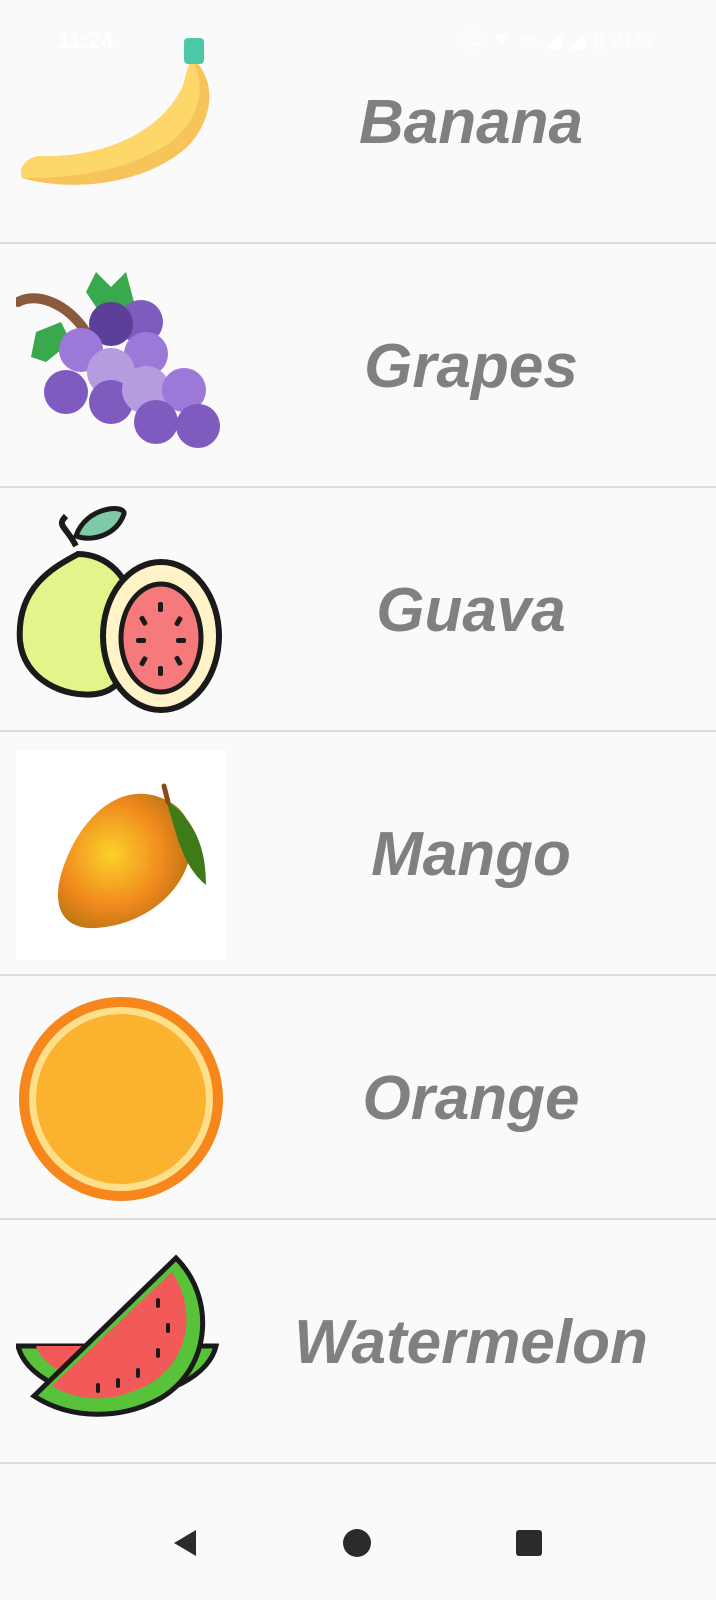  Describe the element at coordinates (631, 40) in the screenshot. I see `battery-percent: 21%` at that location.